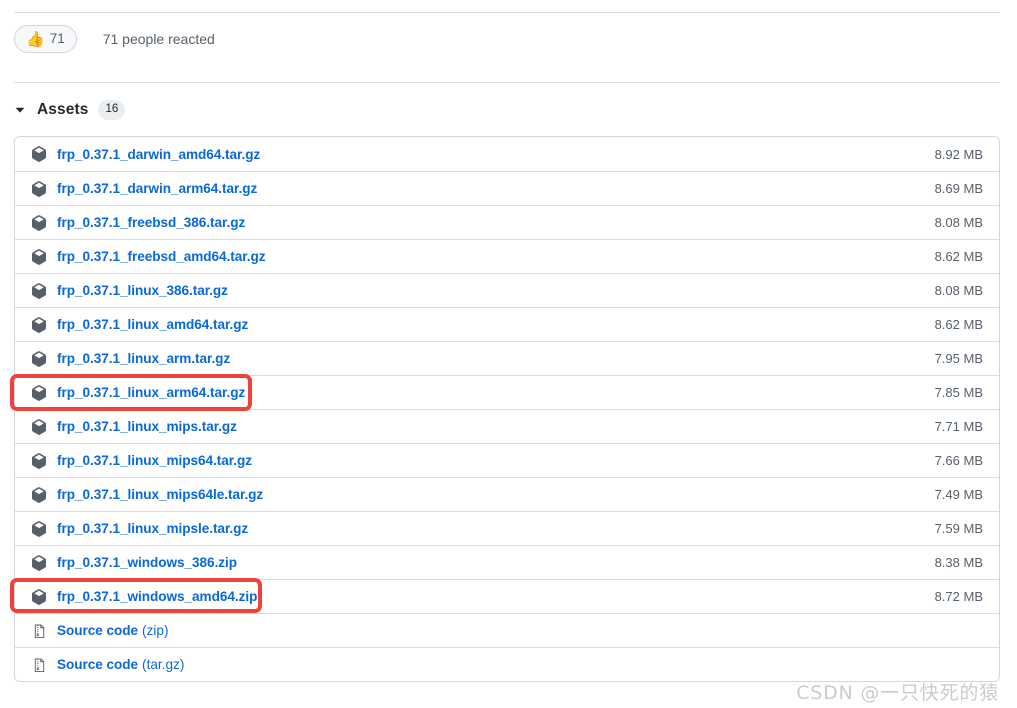 The image size is (1017, 708). What do you see at coordinates (507, 562) in the screenshot?
I see `asset-row: frp_0.37.1_windows_386.zip 8.38 MB` at bounding box center [507, 562].